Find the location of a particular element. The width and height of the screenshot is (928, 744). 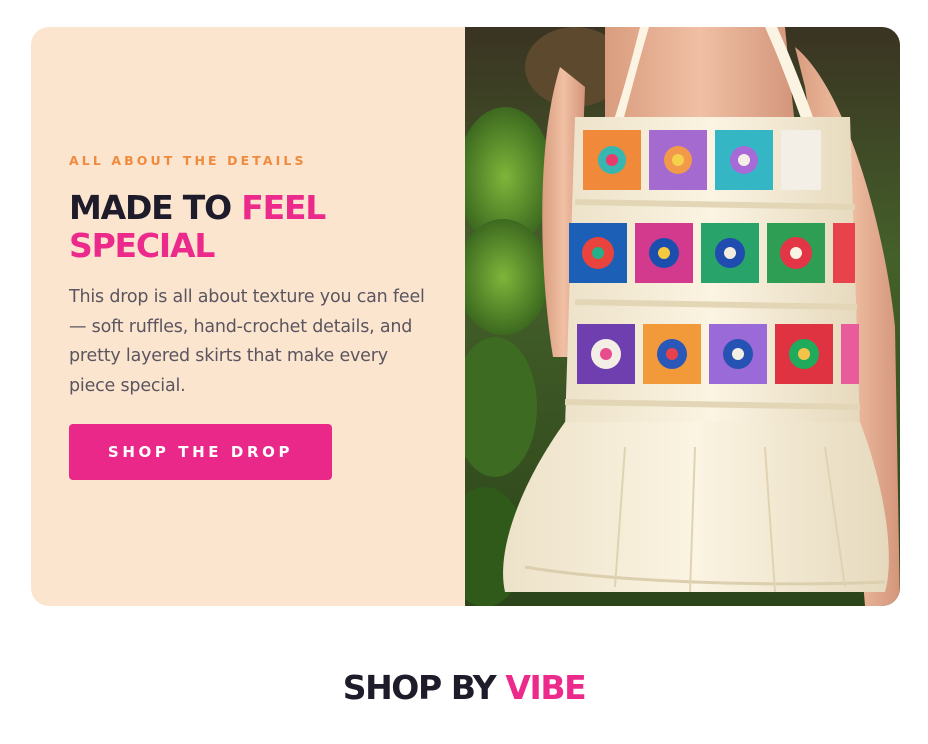

section-title-accent: VIBE is located at coordinates (545, 687).